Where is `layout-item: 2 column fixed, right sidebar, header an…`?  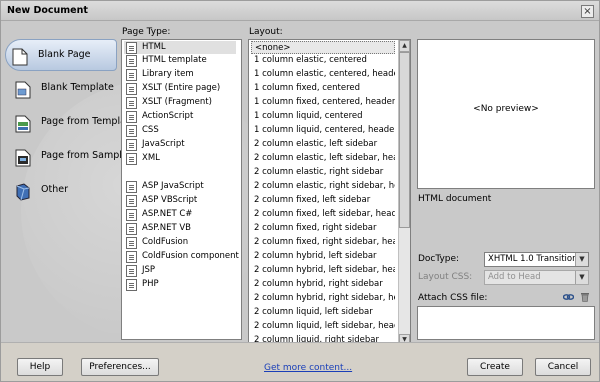 layout-item: 2 column fixed, right sidebar, header an… is located at coordinates (323, 242).